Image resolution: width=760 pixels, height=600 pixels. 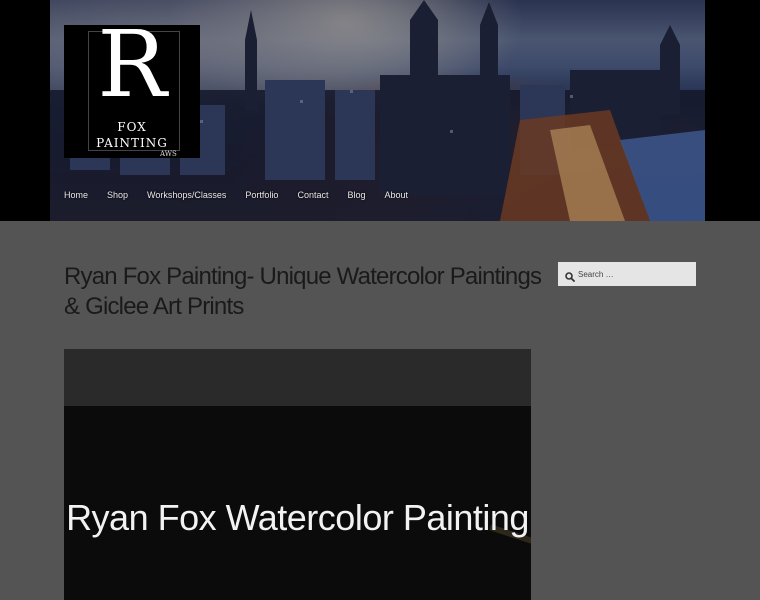 I want to click on logo-letter: R, so click(x=132, y=64).